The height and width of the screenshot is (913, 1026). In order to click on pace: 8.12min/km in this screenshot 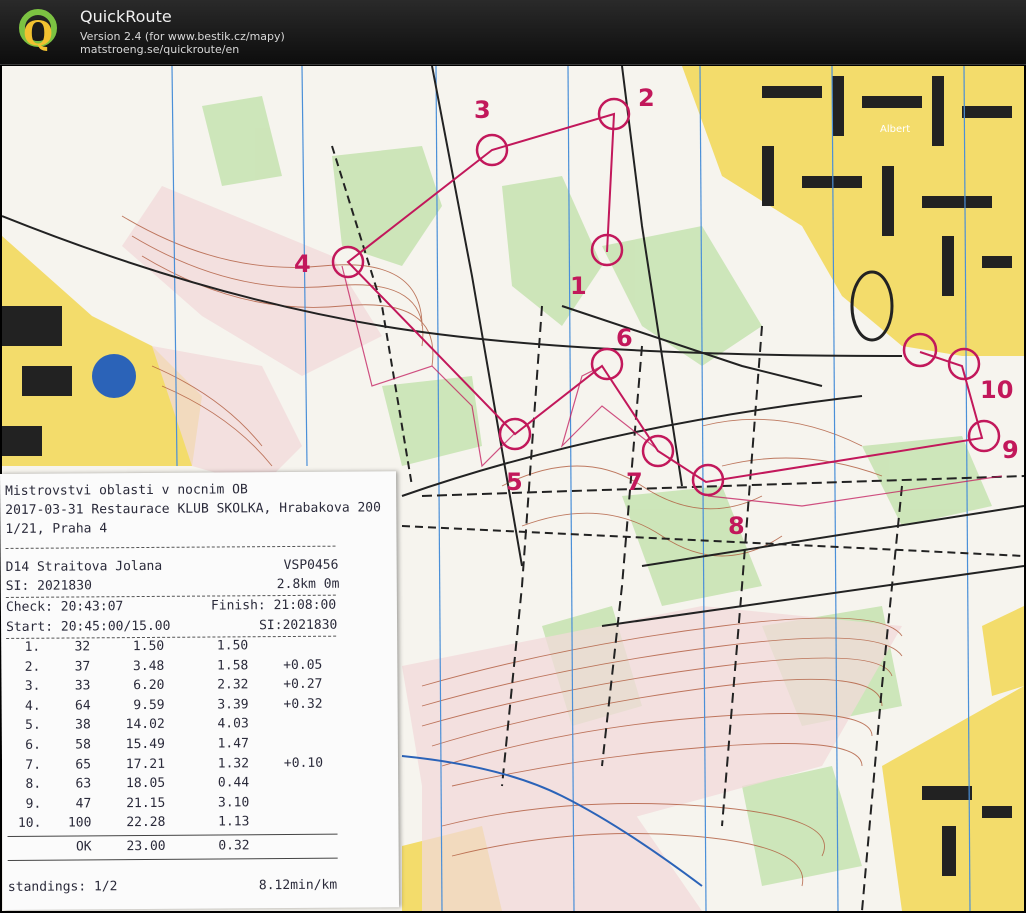, I will do `click(298, 885)`.